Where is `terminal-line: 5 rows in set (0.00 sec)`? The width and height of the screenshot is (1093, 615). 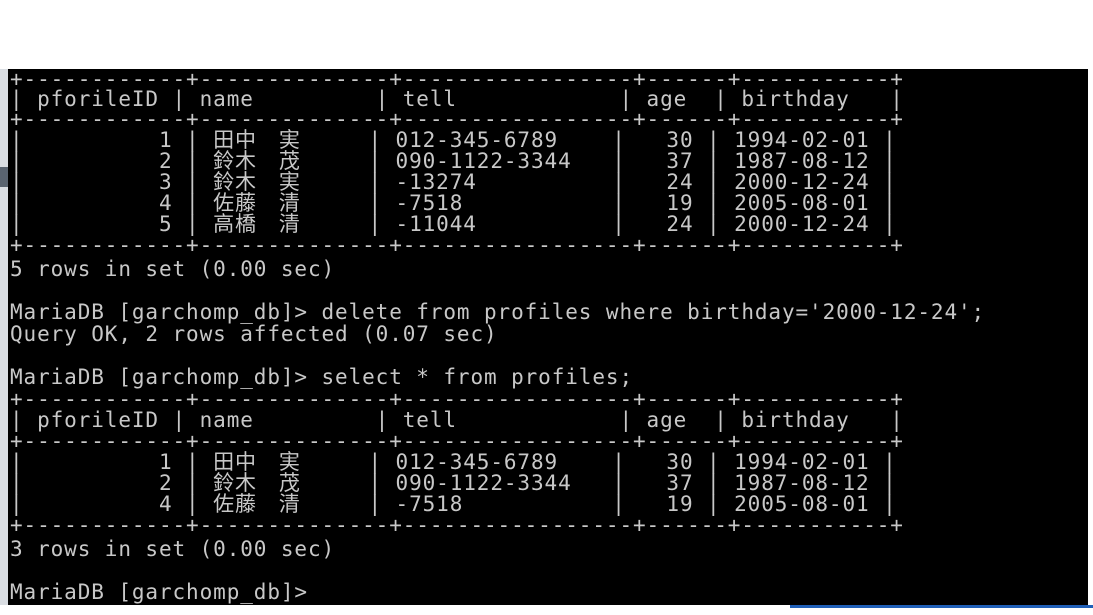
terminal-line: 5 rows in set (0.00 sec) is located at coordinates (173, 269).